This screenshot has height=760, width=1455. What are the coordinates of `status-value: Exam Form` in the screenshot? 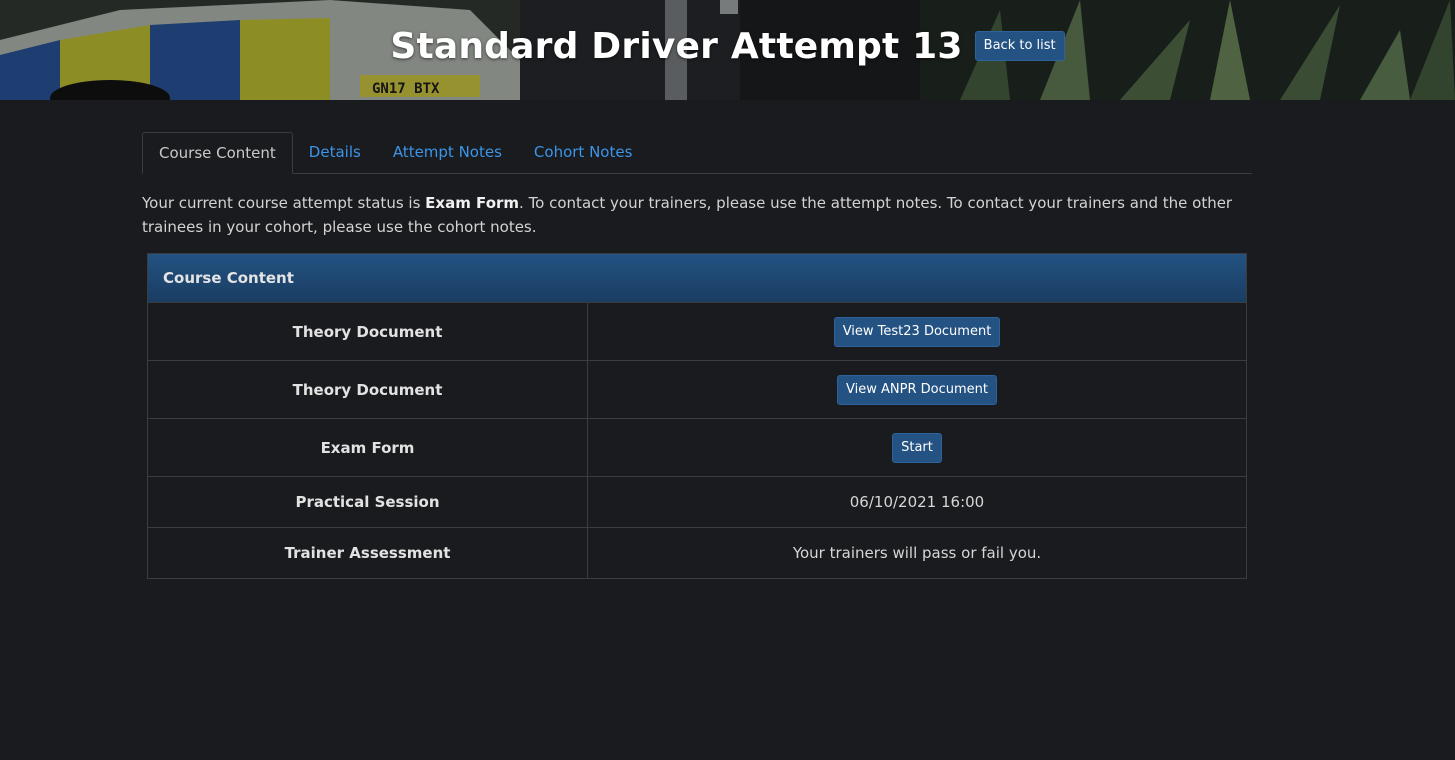 It's located at (472, 203).